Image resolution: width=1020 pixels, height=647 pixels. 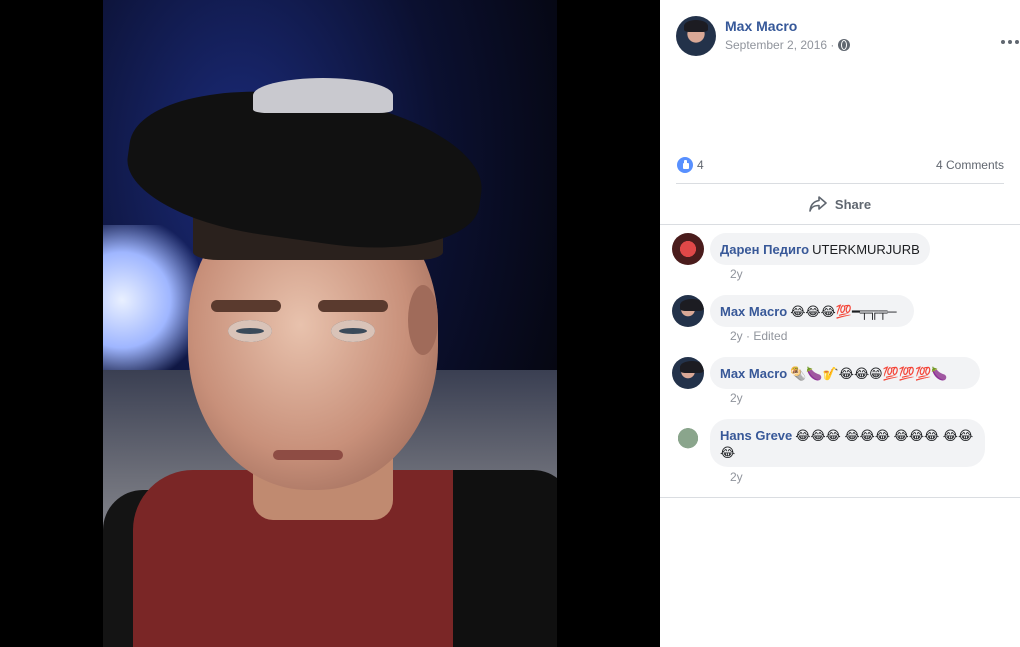 I want to click on post-date: September 2, 2016 ·, so click(x=779, y=45).